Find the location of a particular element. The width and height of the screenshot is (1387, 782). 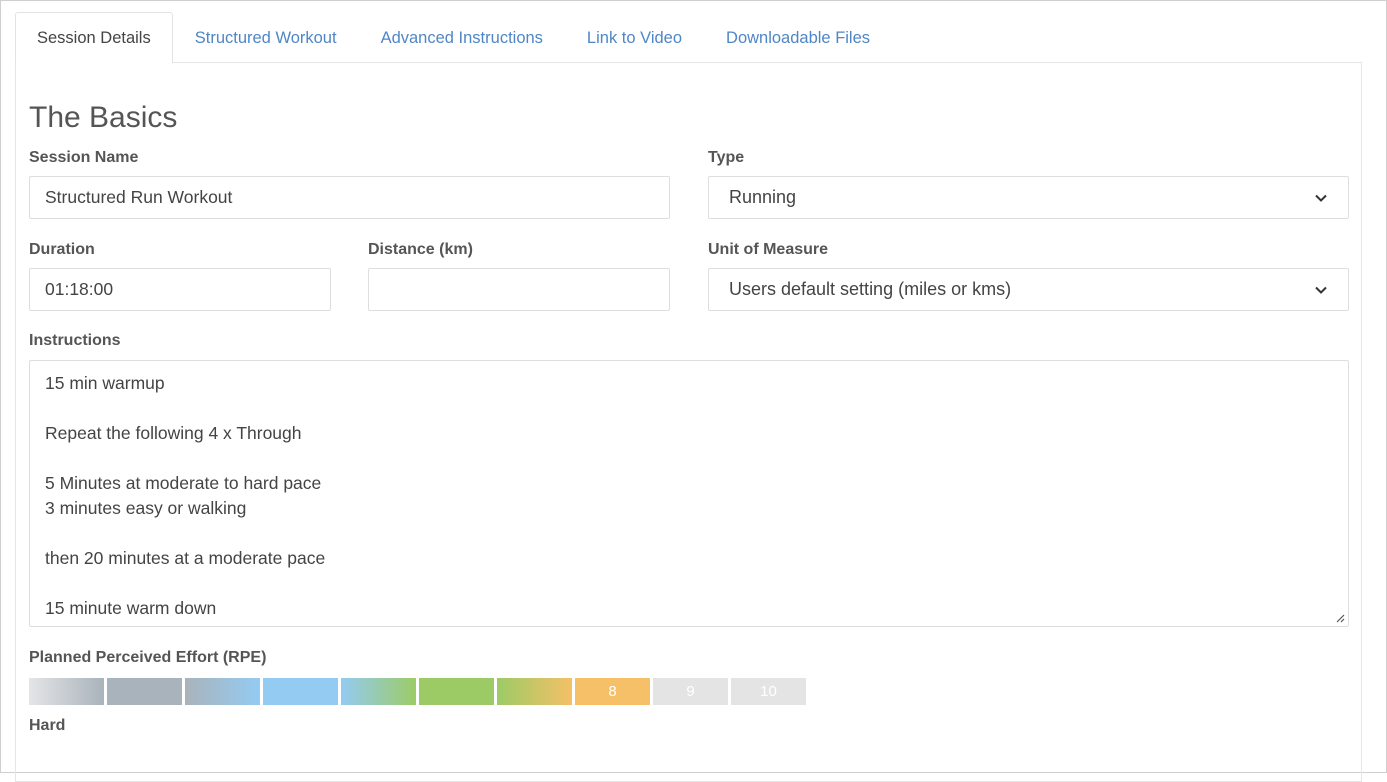

instructions-line: then 20 minutes at a moderate pace is located at coordinates (185, 558).